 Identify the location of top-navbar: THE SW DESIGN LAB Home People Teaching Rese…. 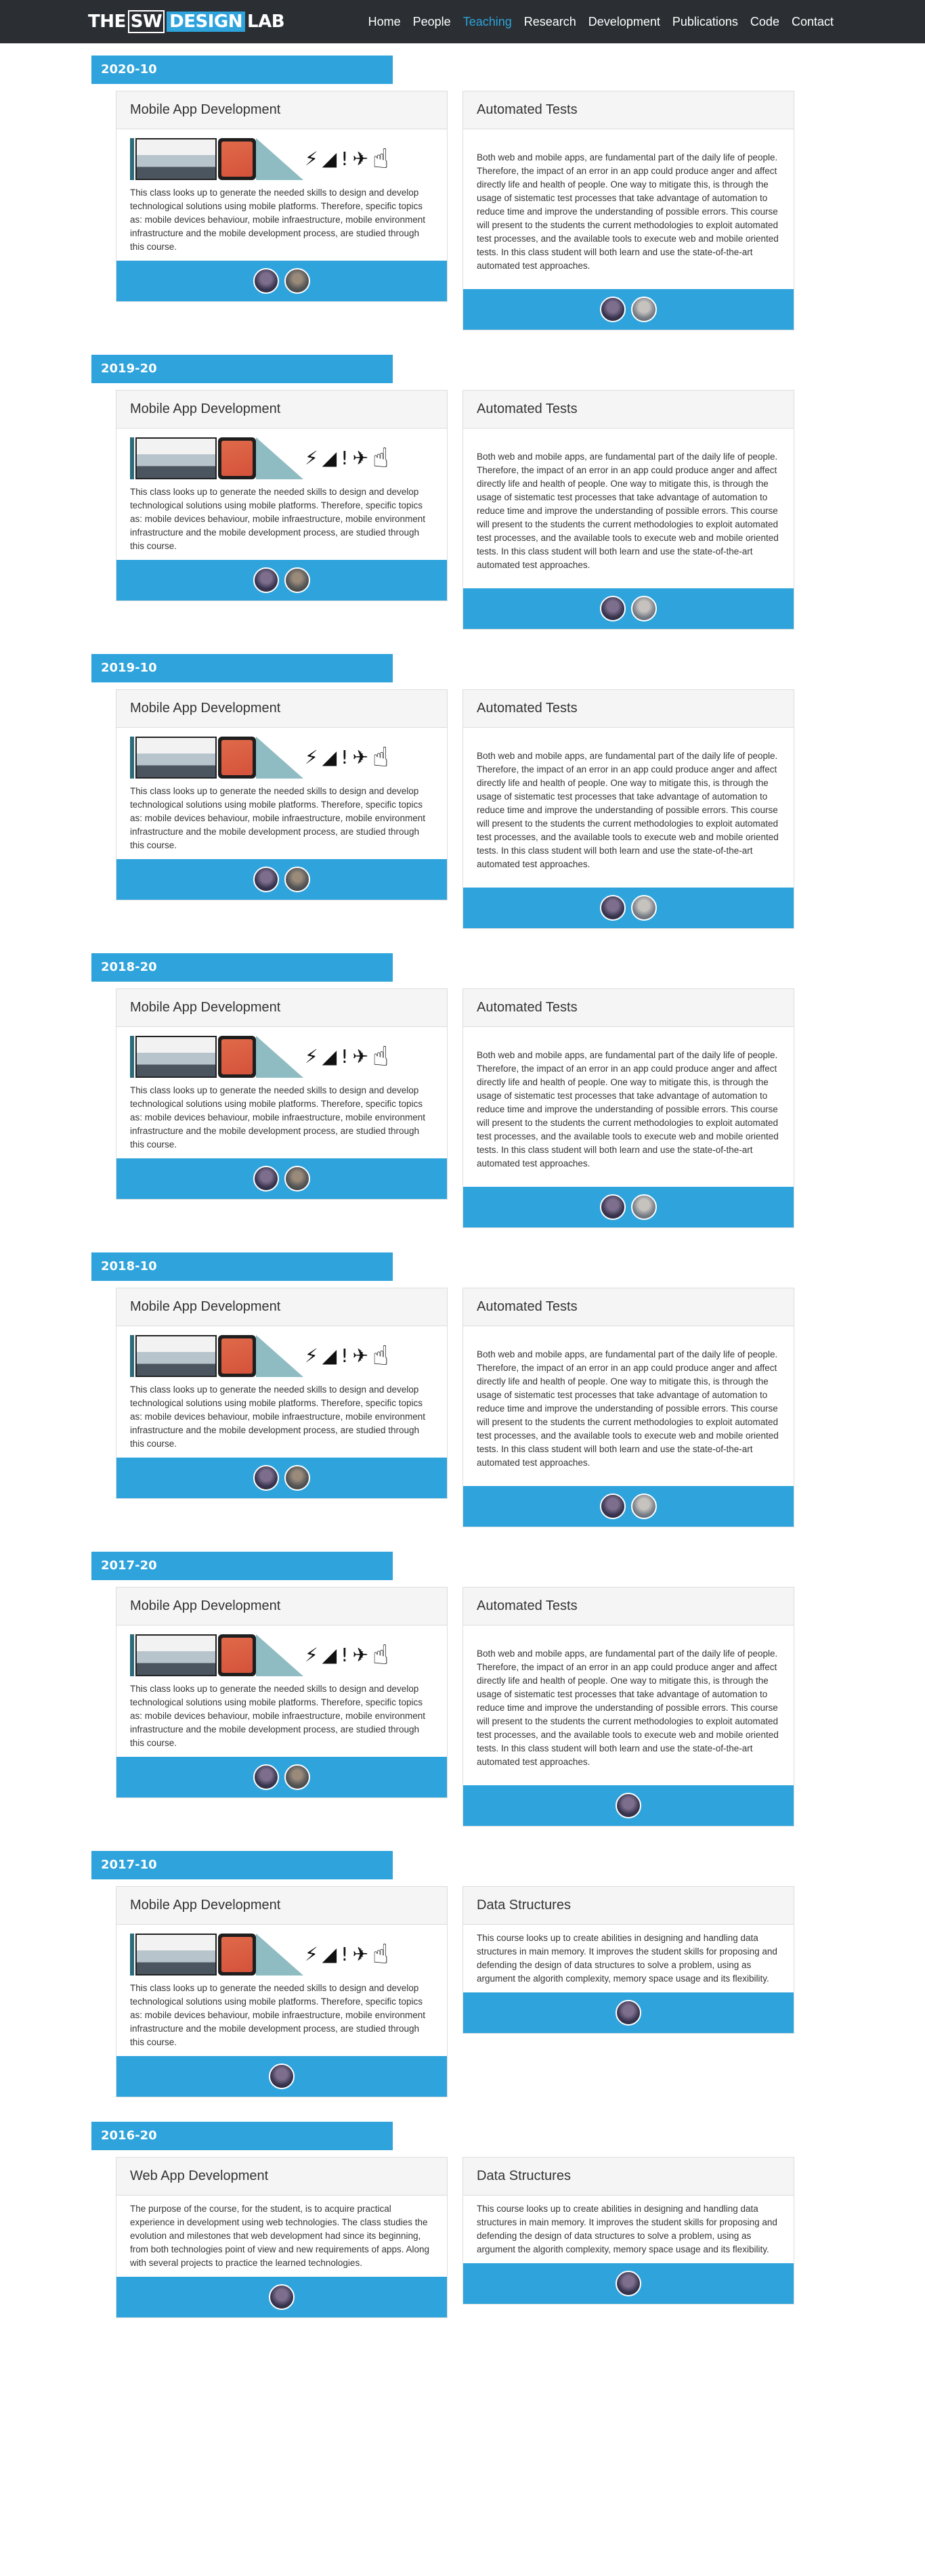
(462, 21).